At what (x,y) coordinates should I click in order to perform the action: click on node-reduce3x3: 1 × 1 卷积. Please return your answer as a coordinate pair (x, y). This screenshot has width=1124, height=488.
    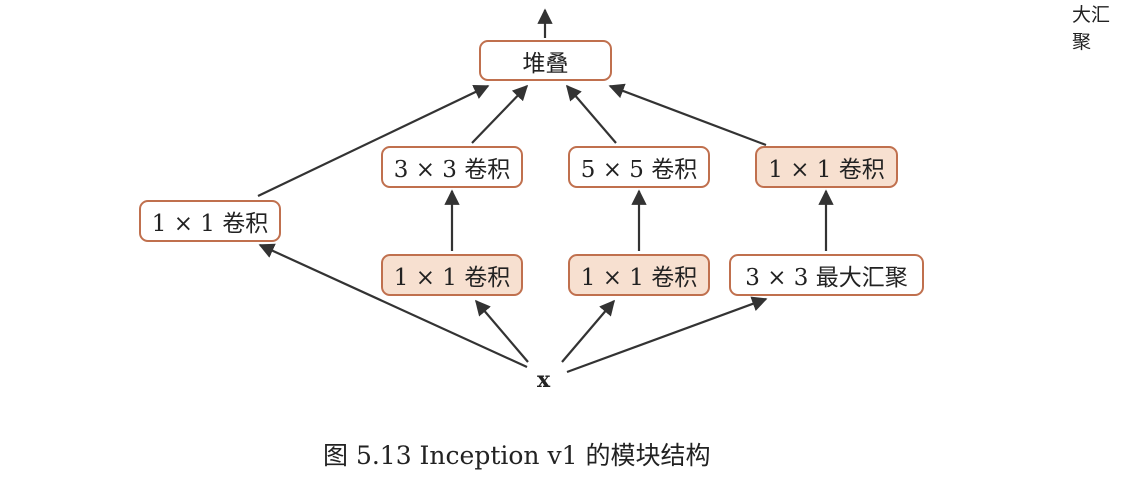
    Looking at the image, I should click on (452, 275).